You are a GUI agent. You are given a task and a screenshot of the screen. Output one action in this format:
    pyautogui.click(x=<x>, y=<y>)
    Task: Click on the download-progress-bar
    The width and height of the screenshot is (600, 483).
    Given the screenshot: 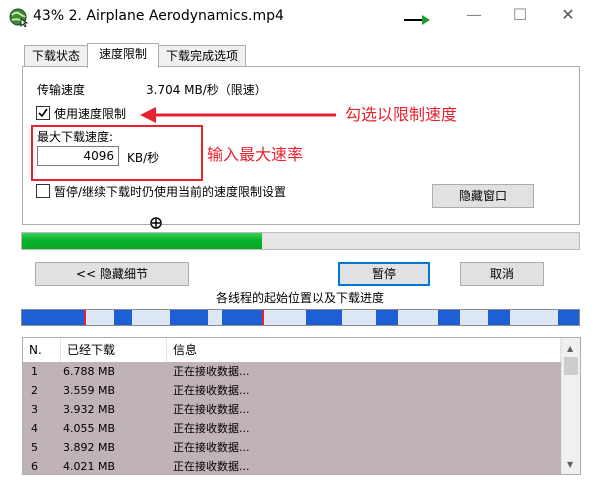 What is the action you would take?
    pyautogui.click(x=300, y=241)
    